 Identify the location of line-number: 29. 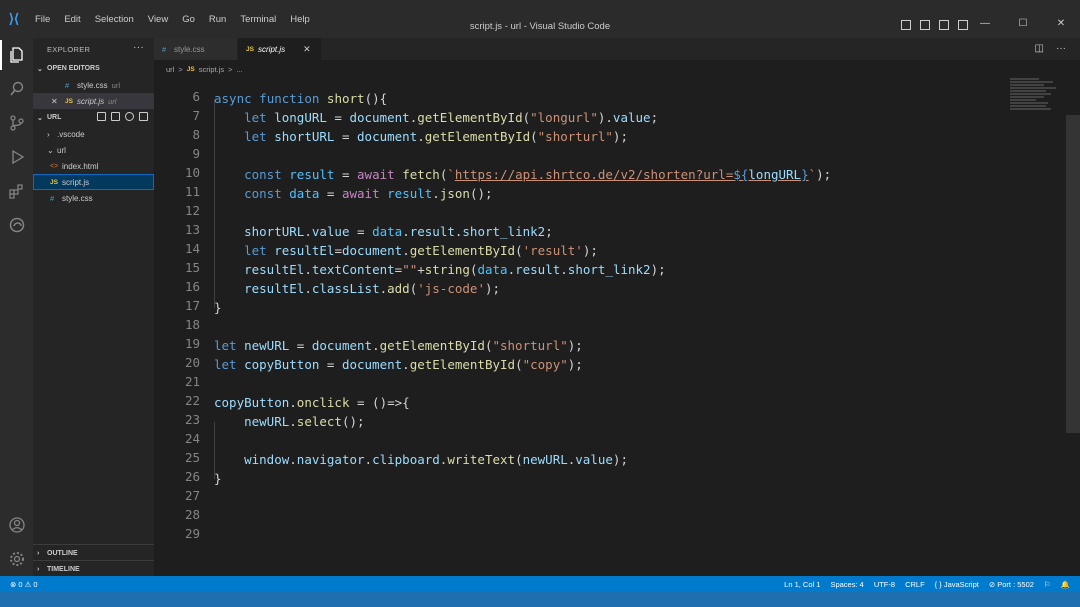
(192, 533).